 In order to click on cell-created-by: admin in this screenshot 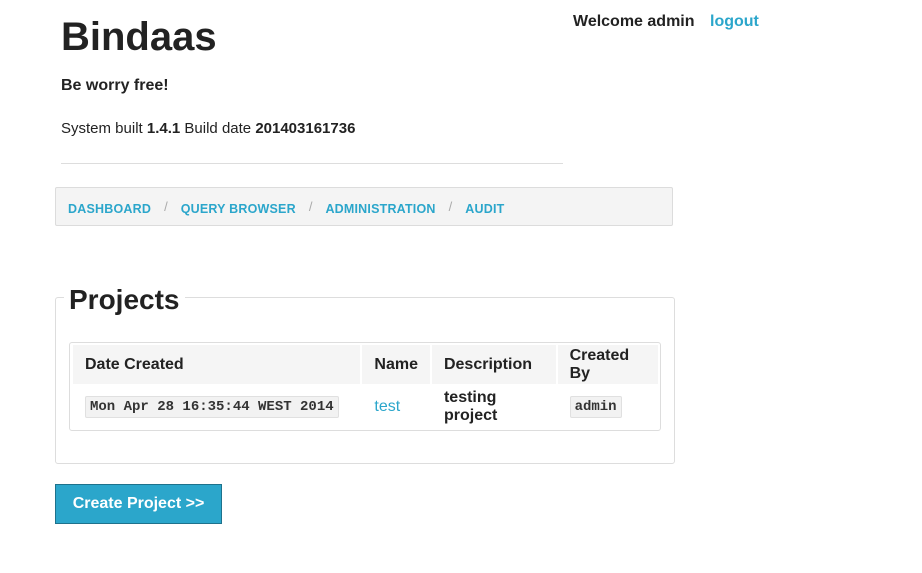, I will do `click(608, 406)`.